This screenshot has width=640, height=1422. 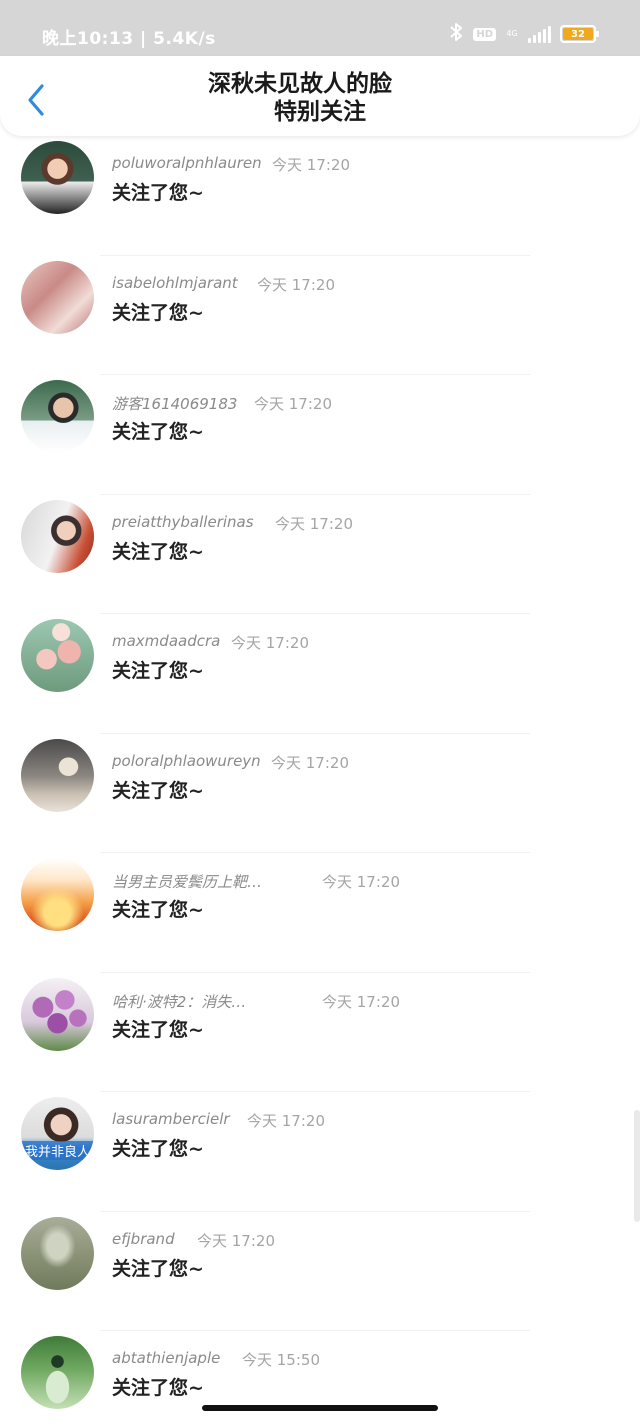 I want to click on username: efjbrand, so click(x=143, y=1239).